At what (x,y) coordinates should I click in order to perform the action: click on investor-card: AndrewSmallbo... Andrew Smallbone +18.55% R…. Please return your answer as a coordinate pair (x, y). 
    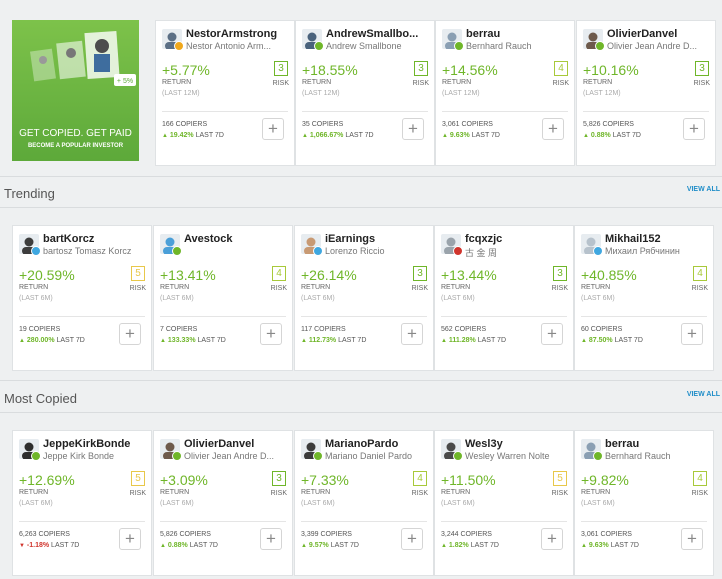
    Looking at the image, I should click on (365, 93).